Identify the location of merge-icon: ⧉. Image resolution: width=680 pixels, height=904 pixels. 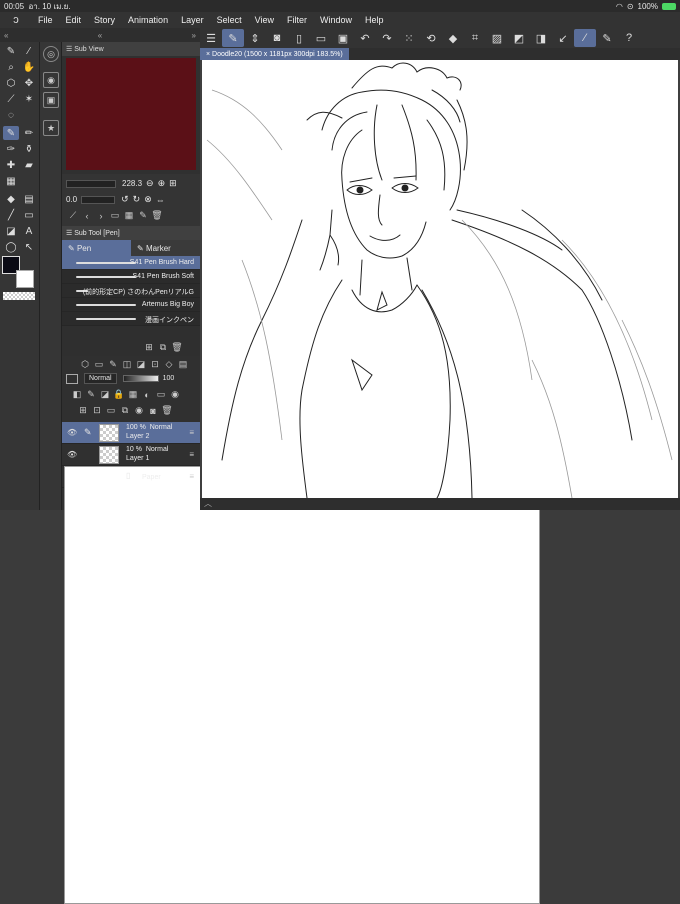
(125, 410).